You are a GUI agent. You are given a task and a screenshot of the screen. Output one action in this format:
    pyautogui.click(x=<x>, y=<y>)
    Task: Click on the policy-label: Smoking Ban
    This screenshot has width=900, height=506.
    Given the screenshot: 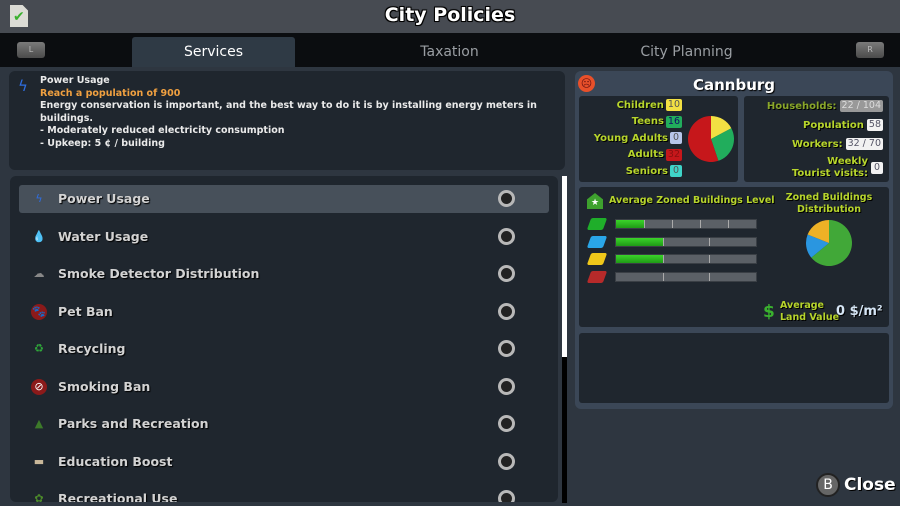 What is the action you would take?
    pyautogui.click(x=104, y=386)
    